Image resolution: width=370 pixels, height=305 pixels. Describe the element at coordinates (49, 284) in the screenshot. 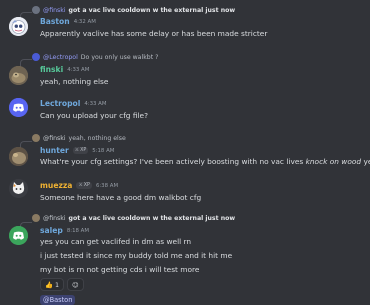

I see `thumbs-up-icon: 👍` at that location.